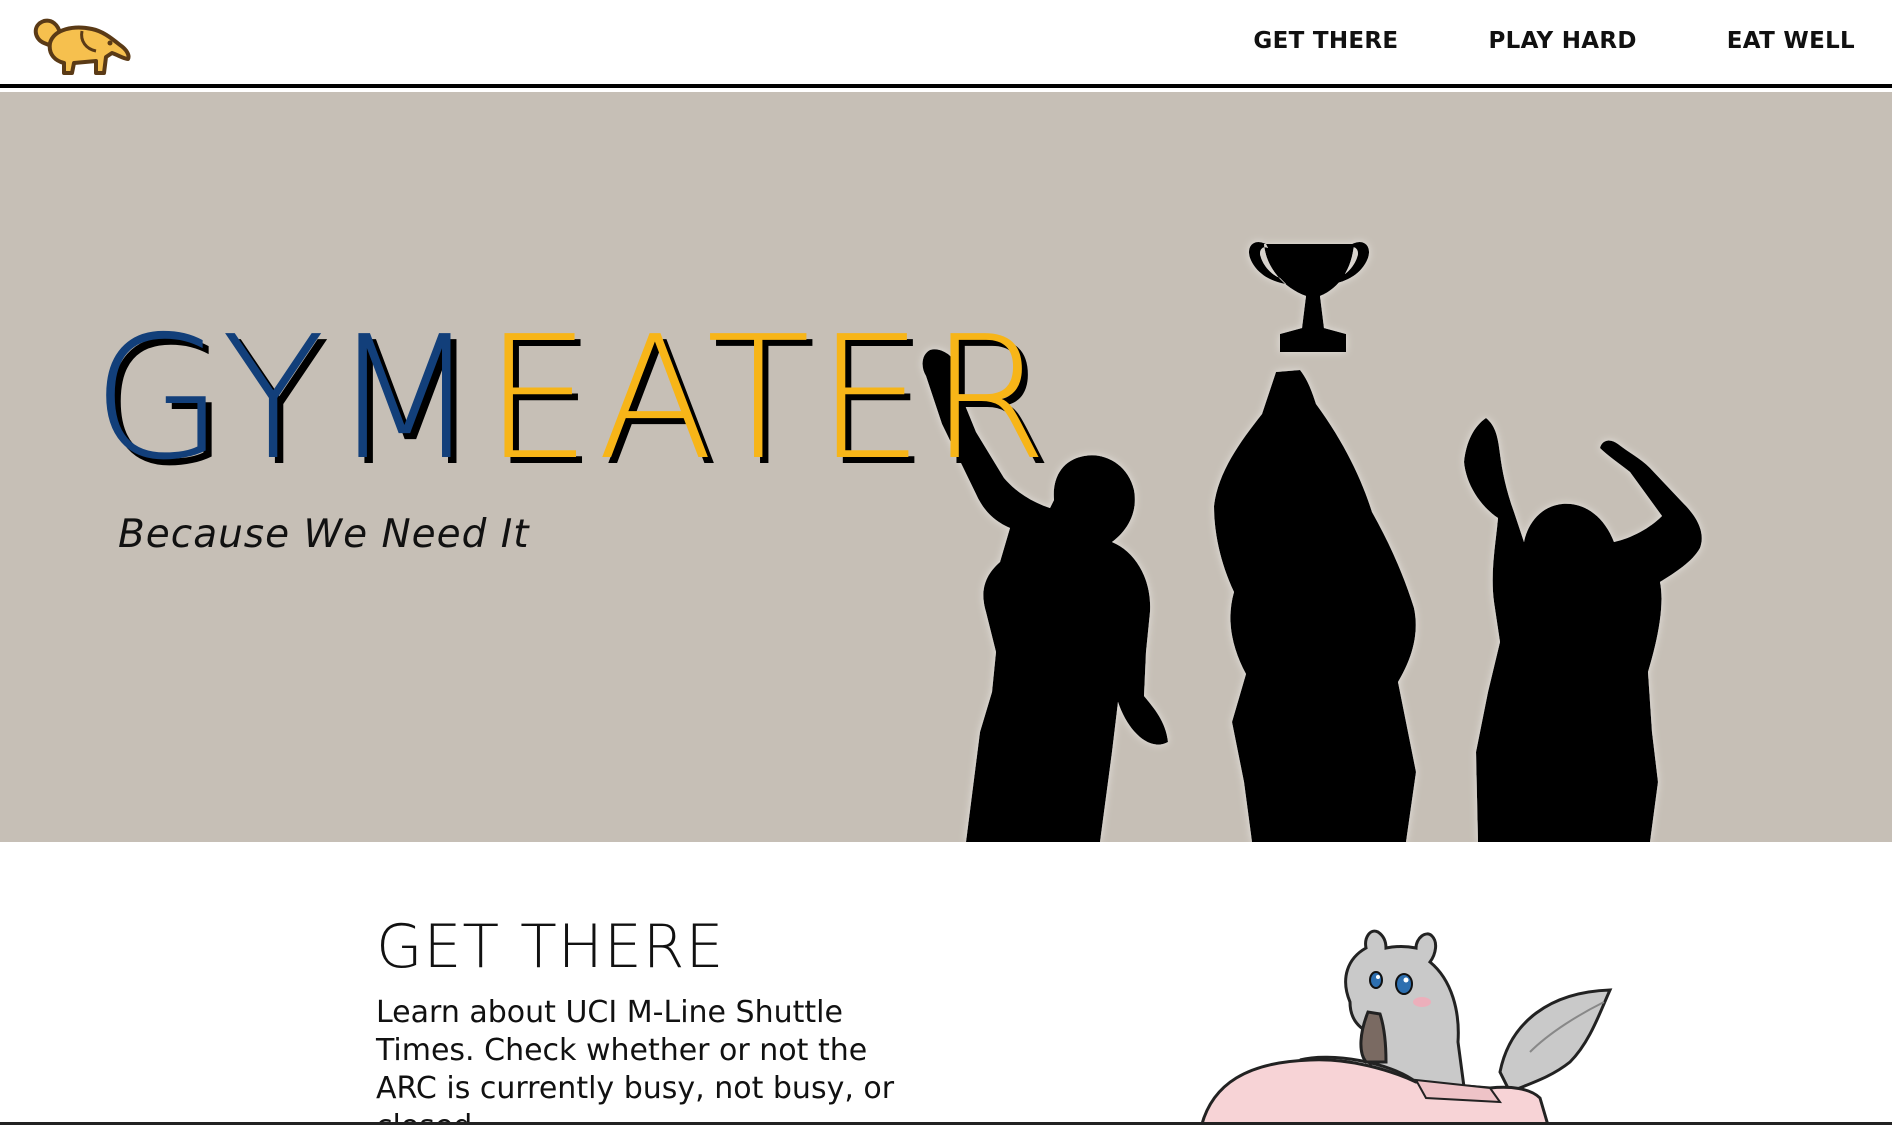 The width and height of the screenshot is (1892, 1125). I want to click on hero-title-gym: GYM, so click(288, 399).